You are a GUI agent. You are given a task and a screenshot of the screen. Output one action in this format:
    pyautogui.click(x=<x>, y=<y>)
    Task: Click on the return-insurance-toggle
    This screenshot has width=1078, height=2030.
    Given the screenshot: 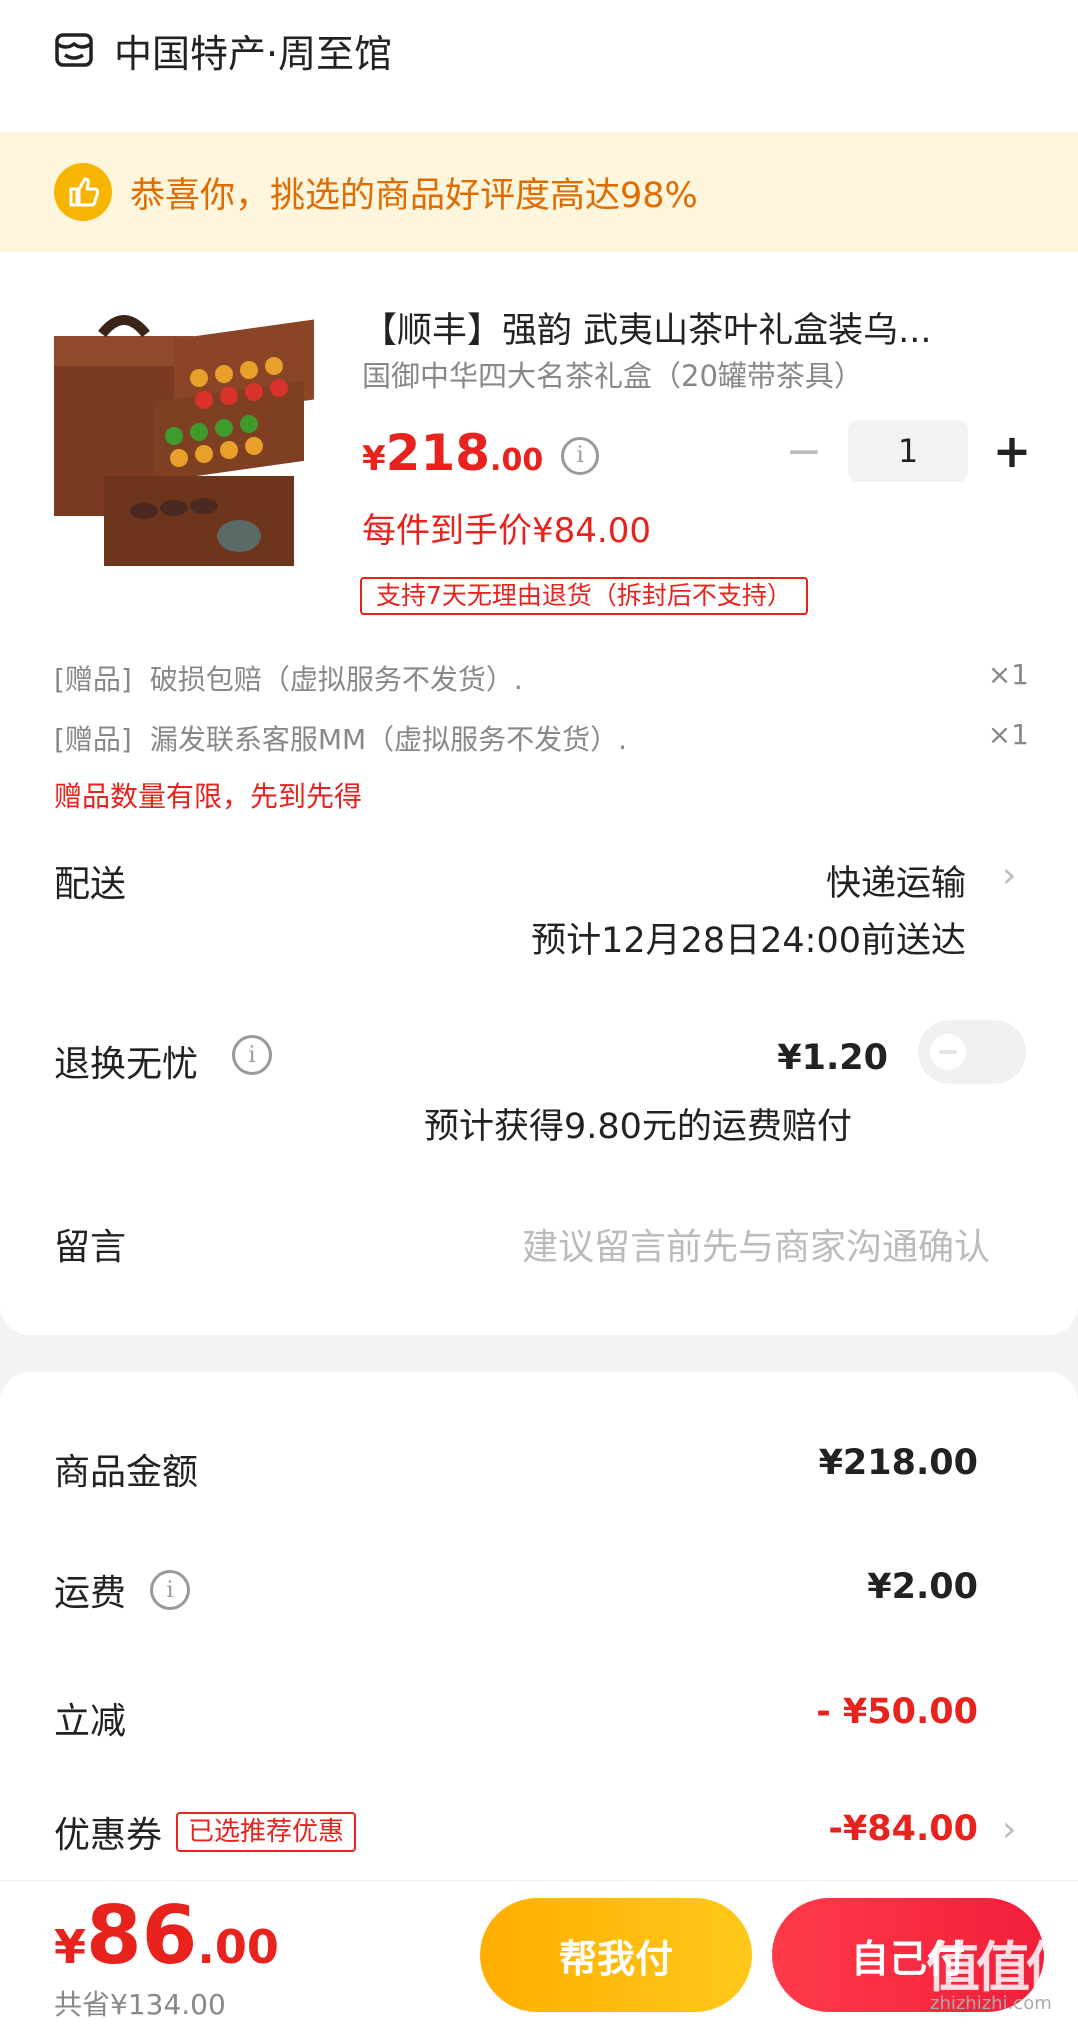 What is the action you would take?
    pyautogui.click(x=972, y=1052)
    